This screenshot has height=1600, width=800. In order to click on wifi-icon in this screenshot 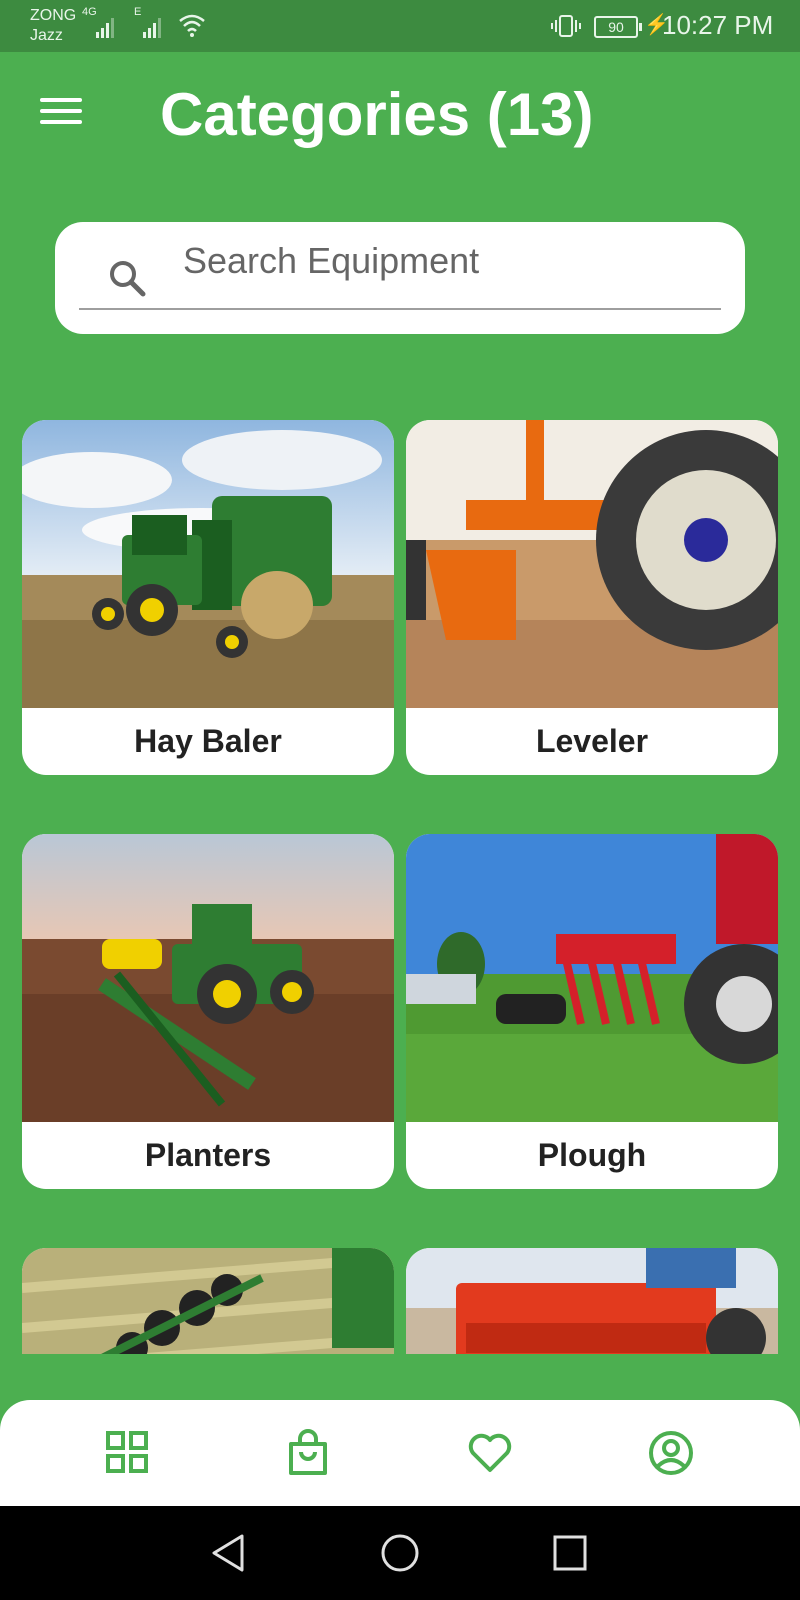, I will do `click(192, 25)`.